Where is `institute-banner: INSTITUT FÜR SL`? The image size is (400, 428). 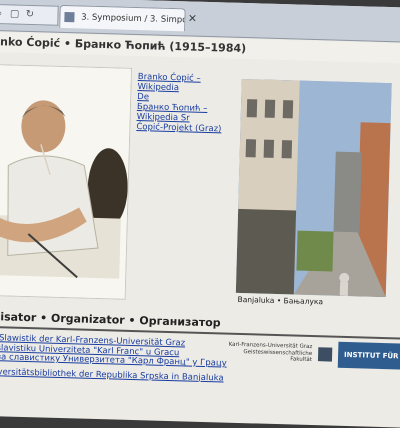
institute-banner: INSTITUT FÜR SL is located at coordinates (368, 355).